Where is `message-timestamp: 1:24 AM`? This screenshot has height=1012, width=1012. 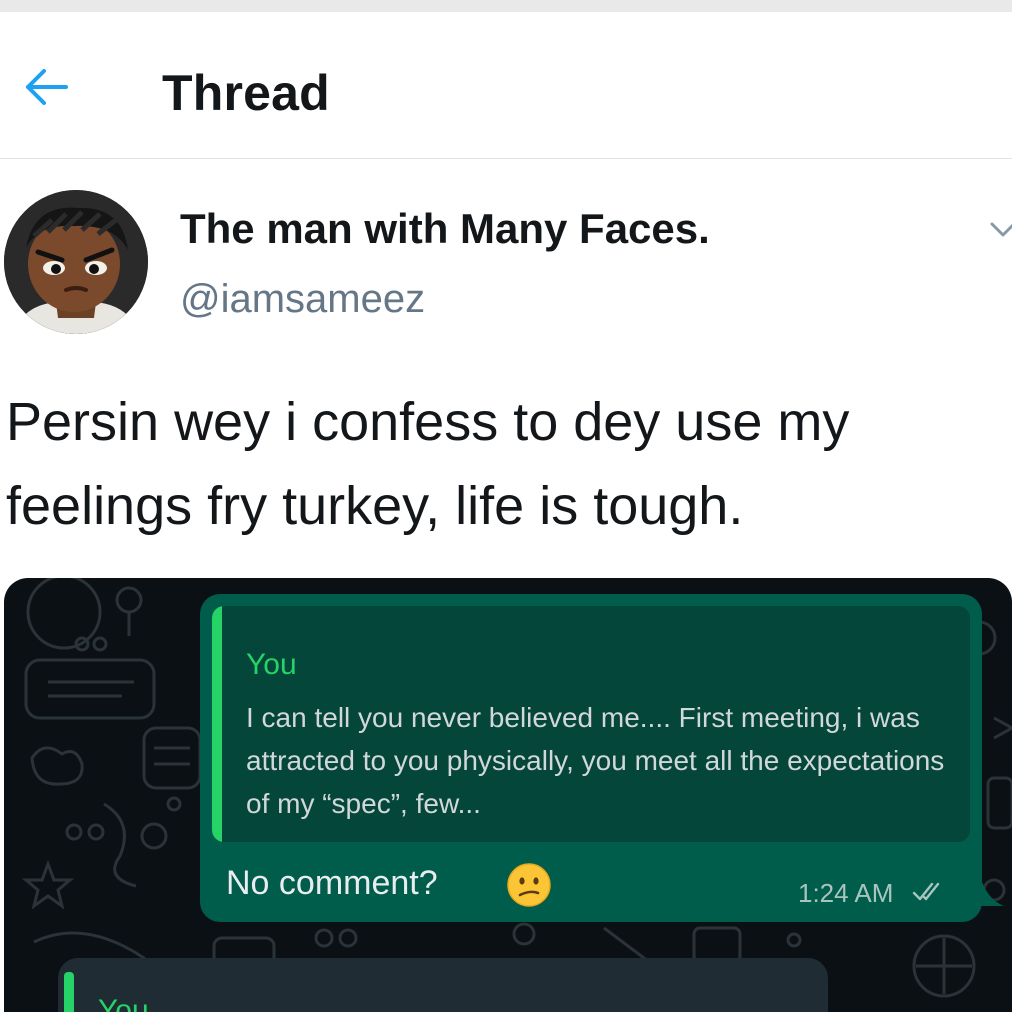 message-timestamp: 1:24 AM is located at coordinates (846, 893).